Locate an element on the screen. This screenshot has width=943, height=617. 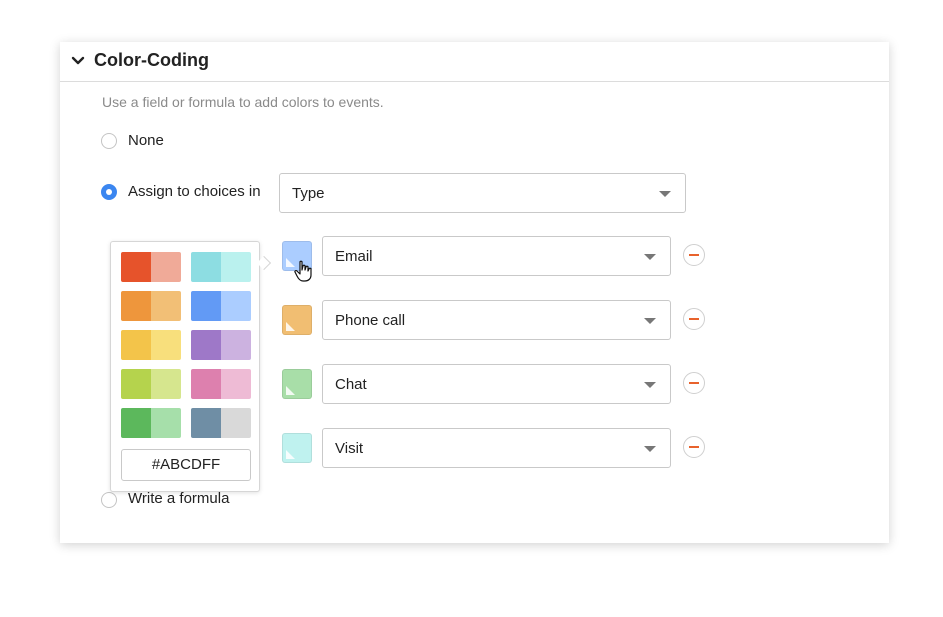
hex-color-input: #ABCDFF is located at coordinates (186, 465).